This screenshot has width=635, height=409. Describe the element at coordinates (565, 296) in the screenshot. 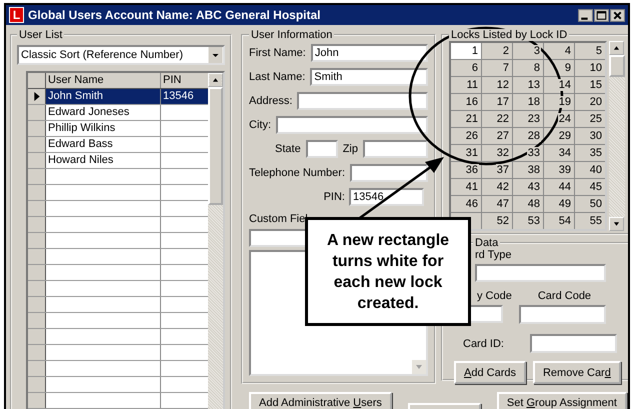

I see `field-label: Card Code` at that location.